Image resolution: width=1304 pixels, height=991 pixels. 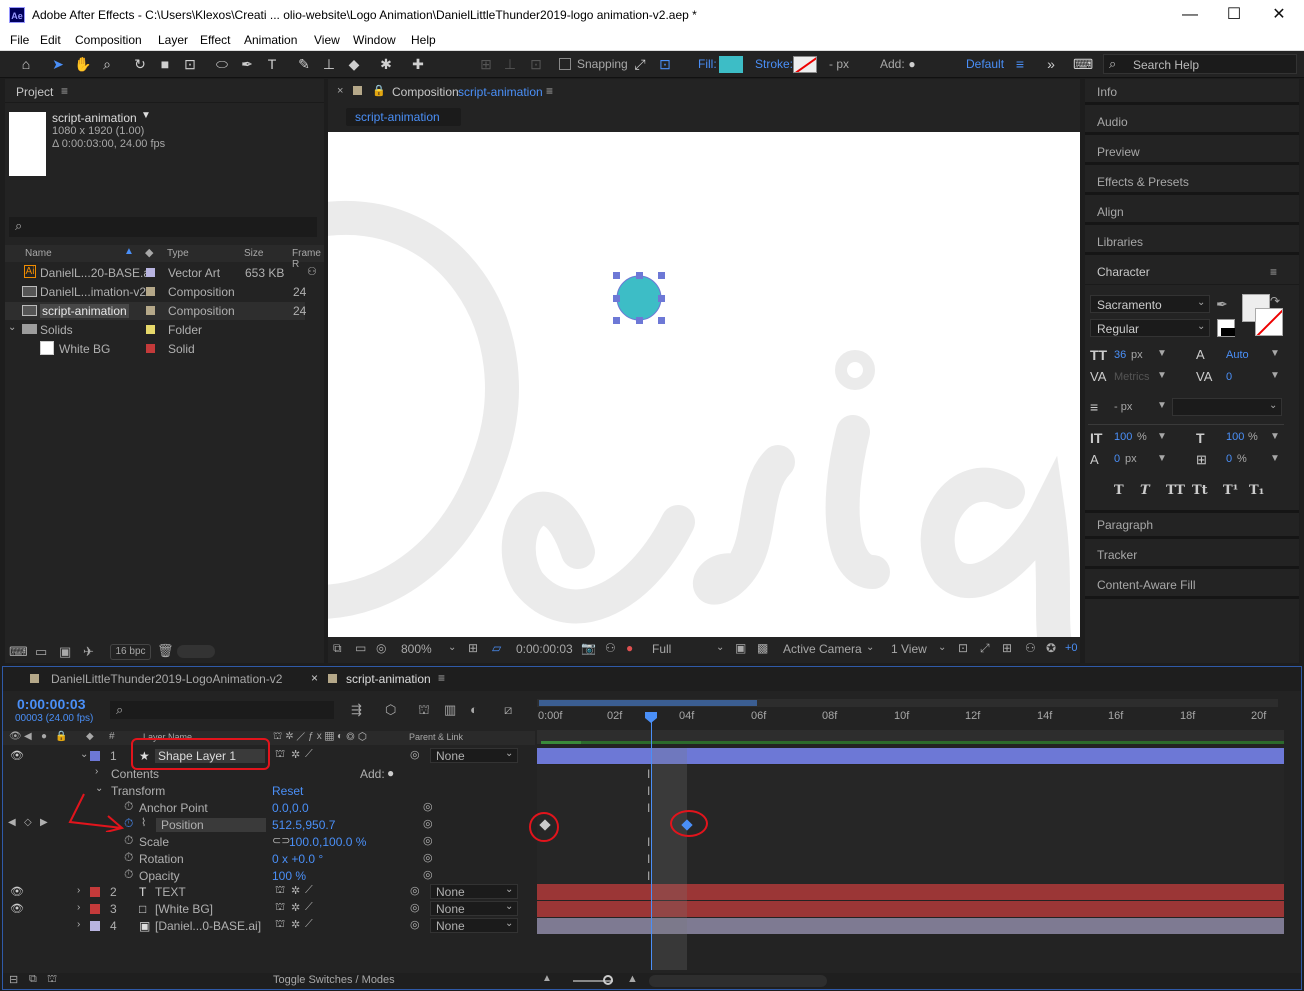 What do you see at coordinates (270, 756) in the screenshot?
I see `layer-row: 👁 ⌄ 1 ★ Shape Layer 1 ⛫ ✲ ⟋ ◎ None ⌄` at bounding box center [270, 756].